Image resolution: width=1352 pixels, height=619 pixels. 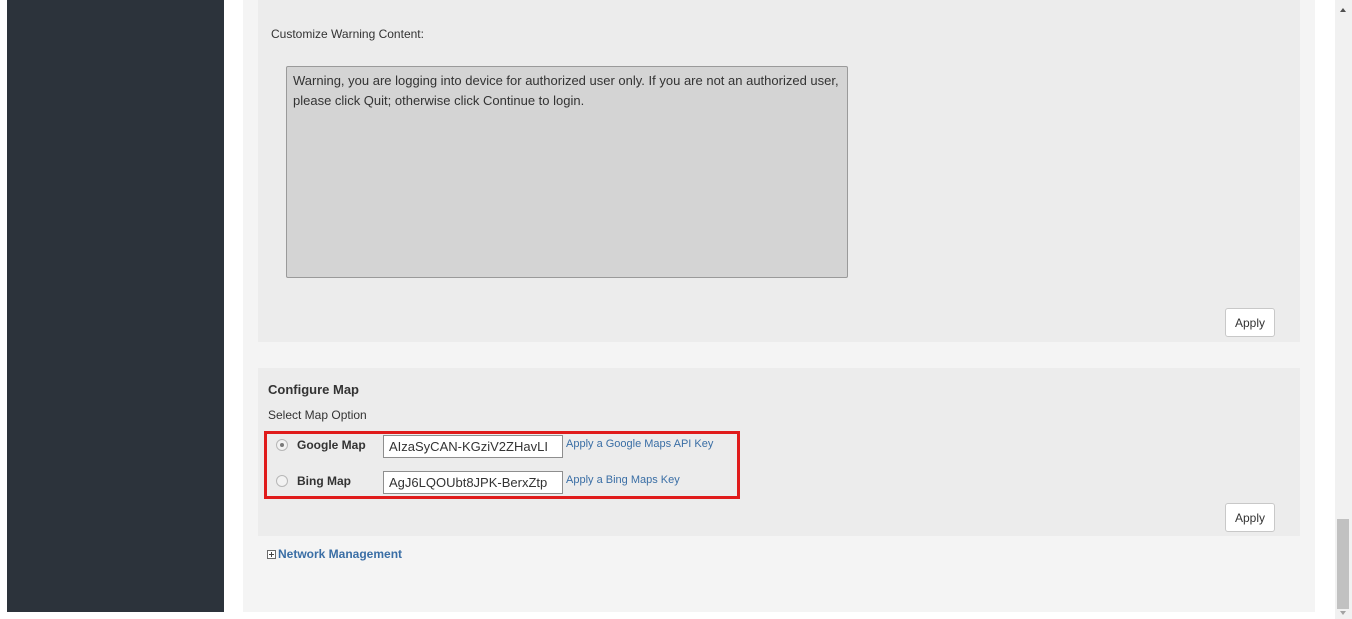 What do you see at coordinates (1343, 613) in the screenshot?
I see `scroll-down-icon` at bounding box center [1343, 613].